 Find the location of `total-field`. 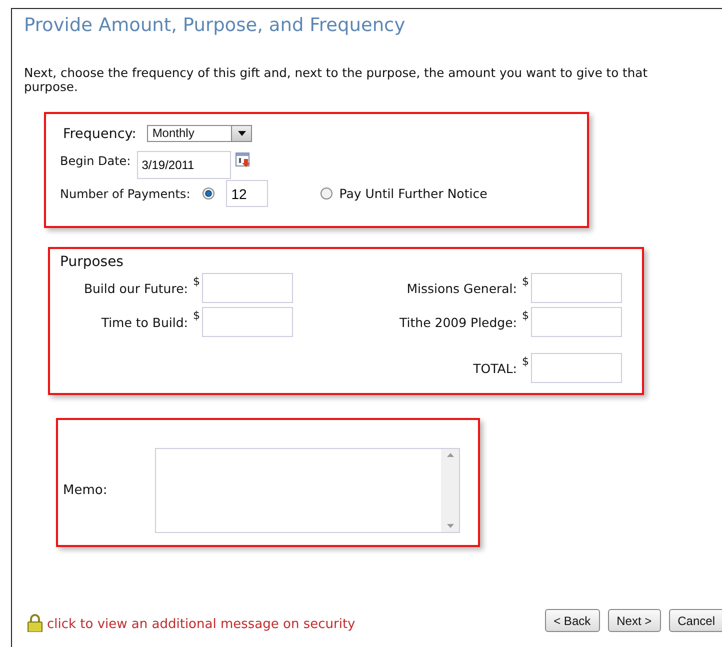

total-field is located at coordinates (576, 368).